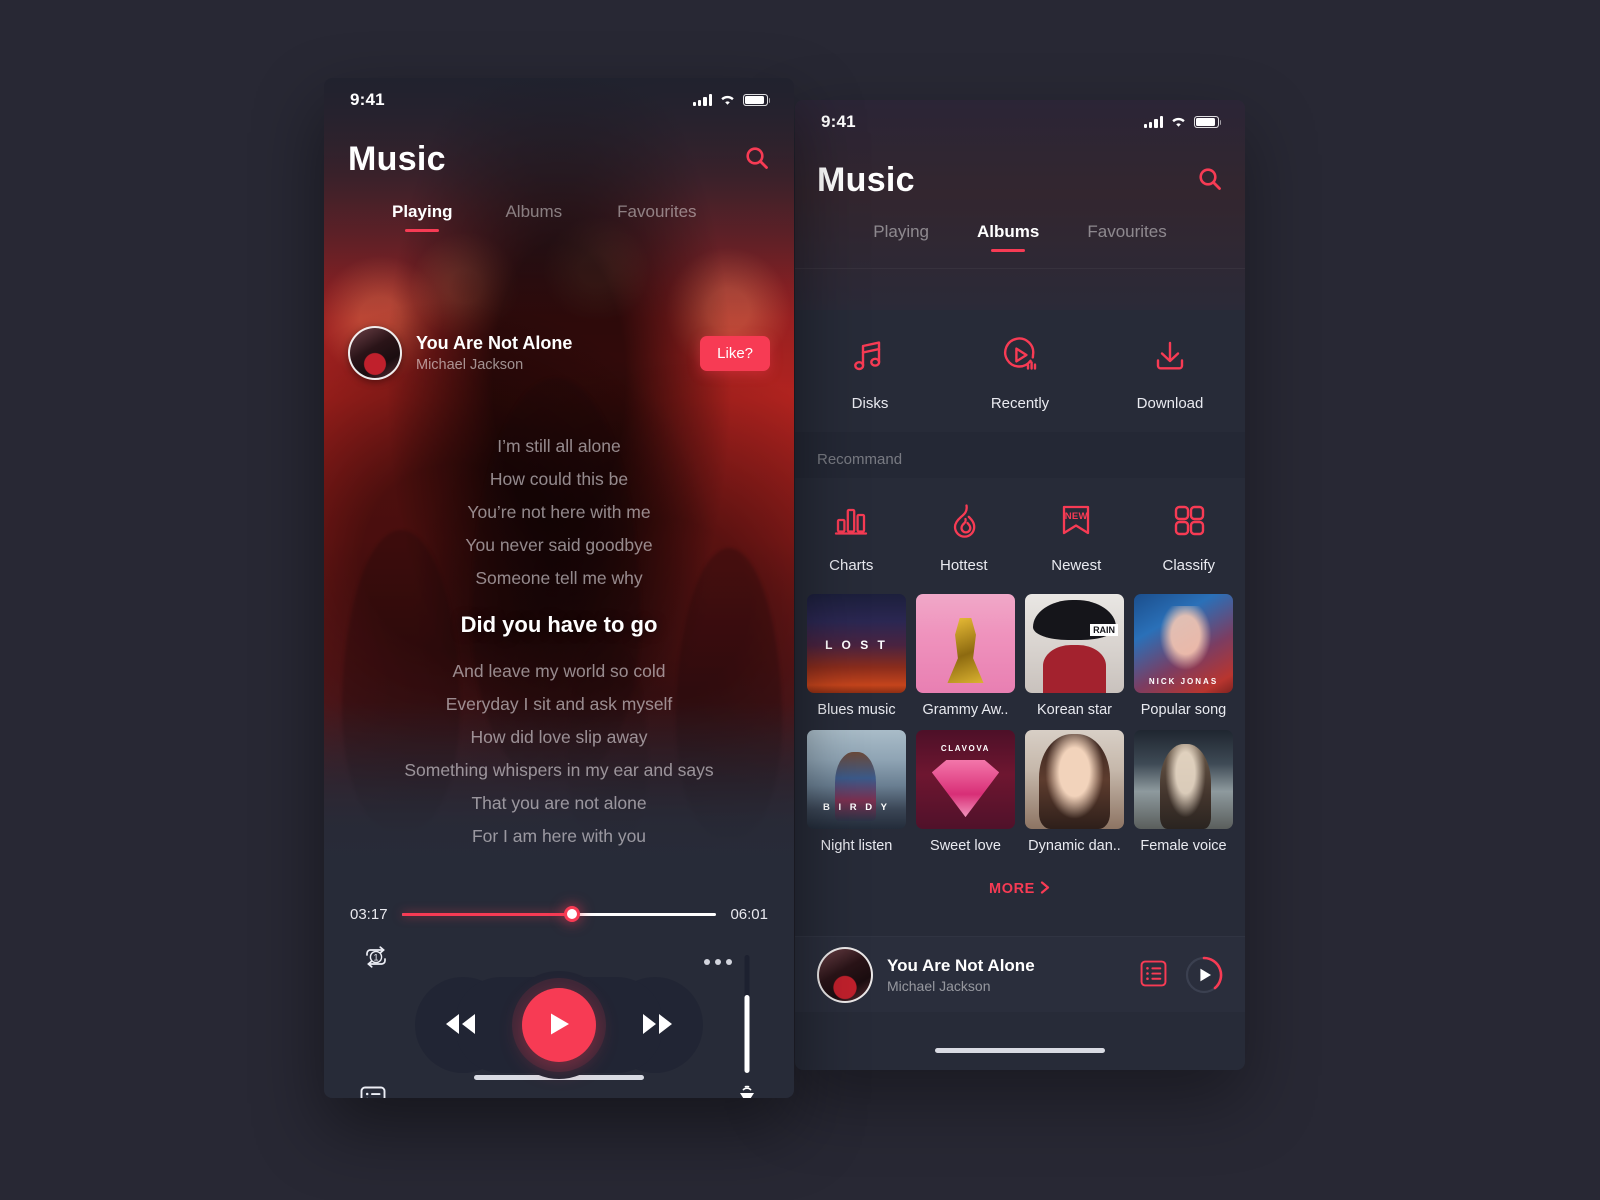 The image size is (1600, 1200). I want to click on quick-action-label: Recently, so click(1020, 403).